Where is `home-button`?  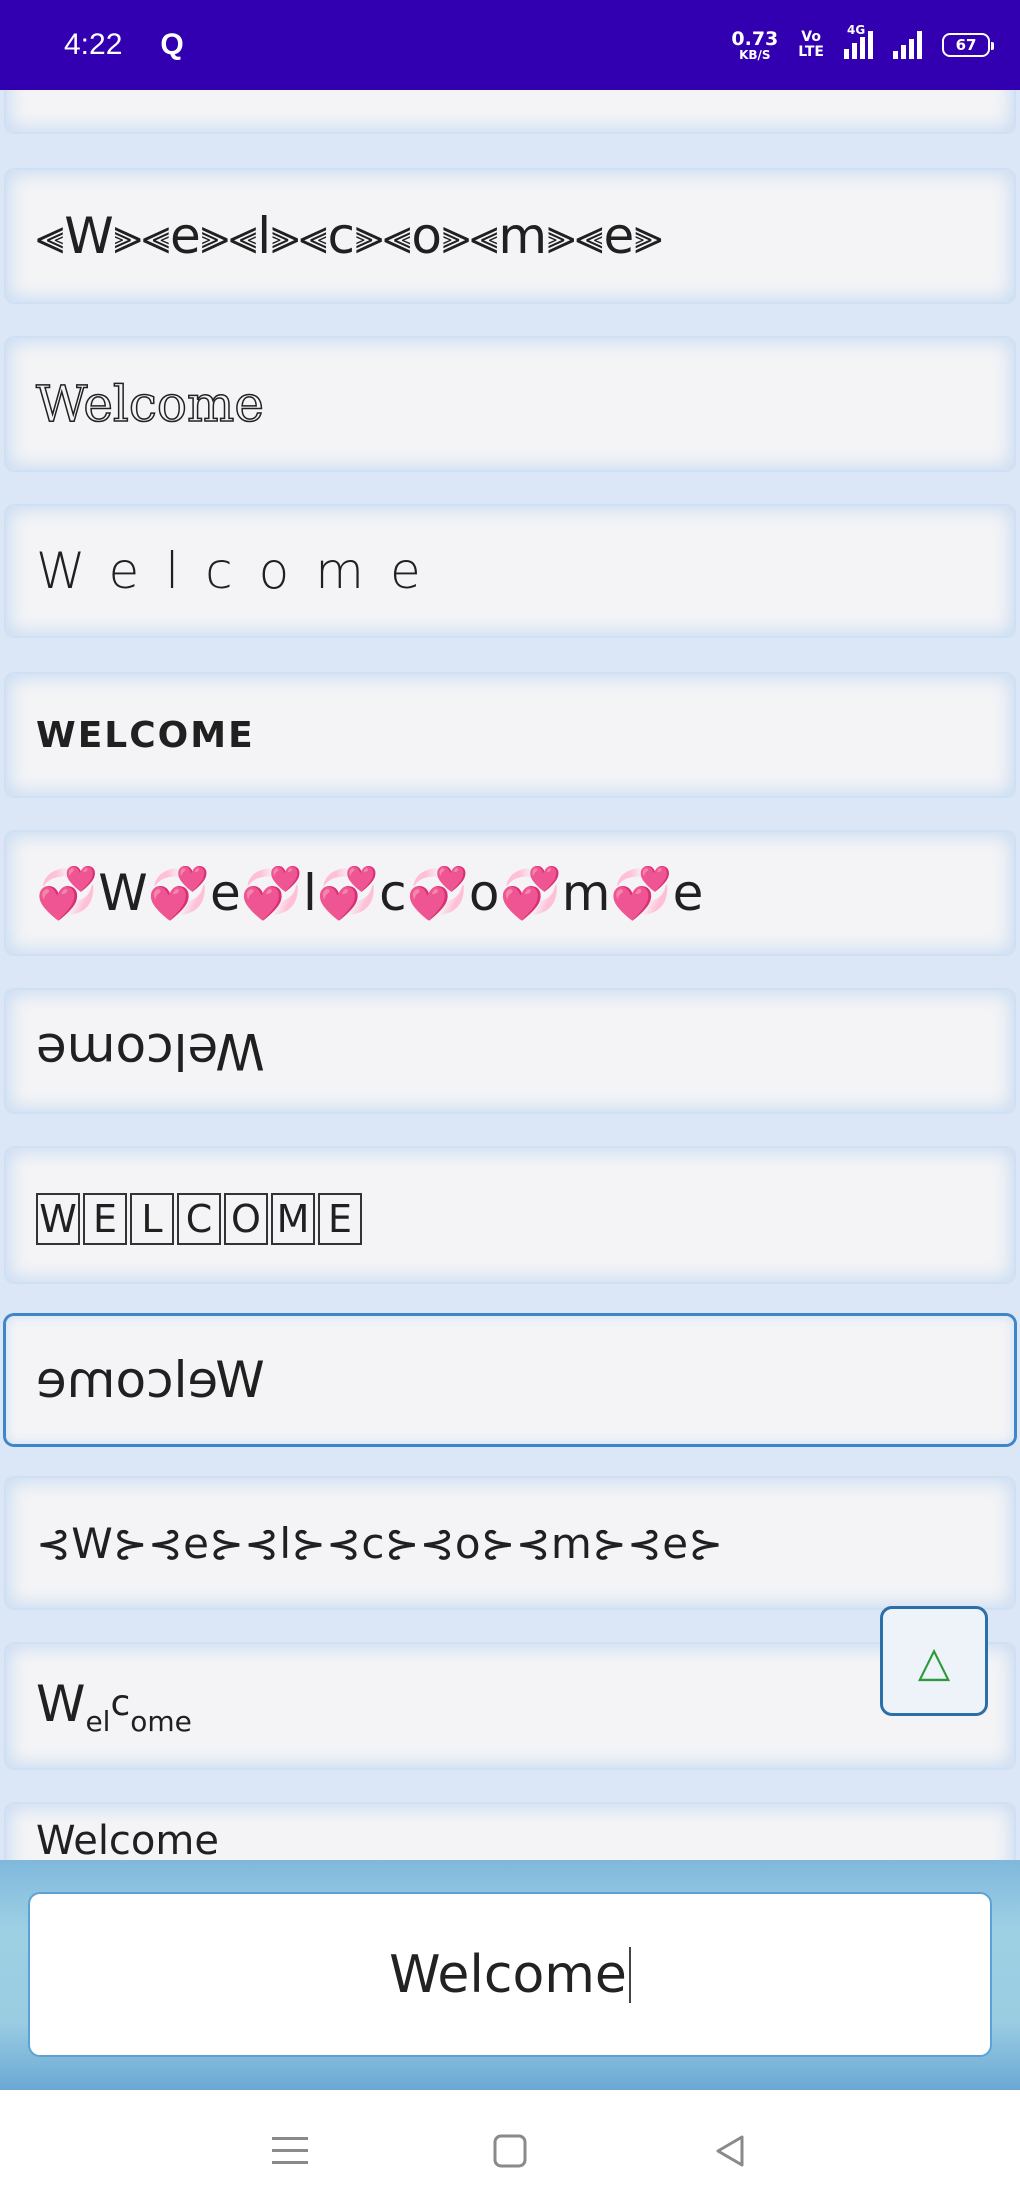 home-button is located at coordinates (510, 2151).